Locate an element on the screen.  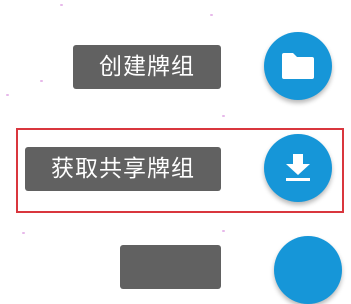
get-shared-decks-label: 获取共享牌组 is located at coordinates (123, 169).